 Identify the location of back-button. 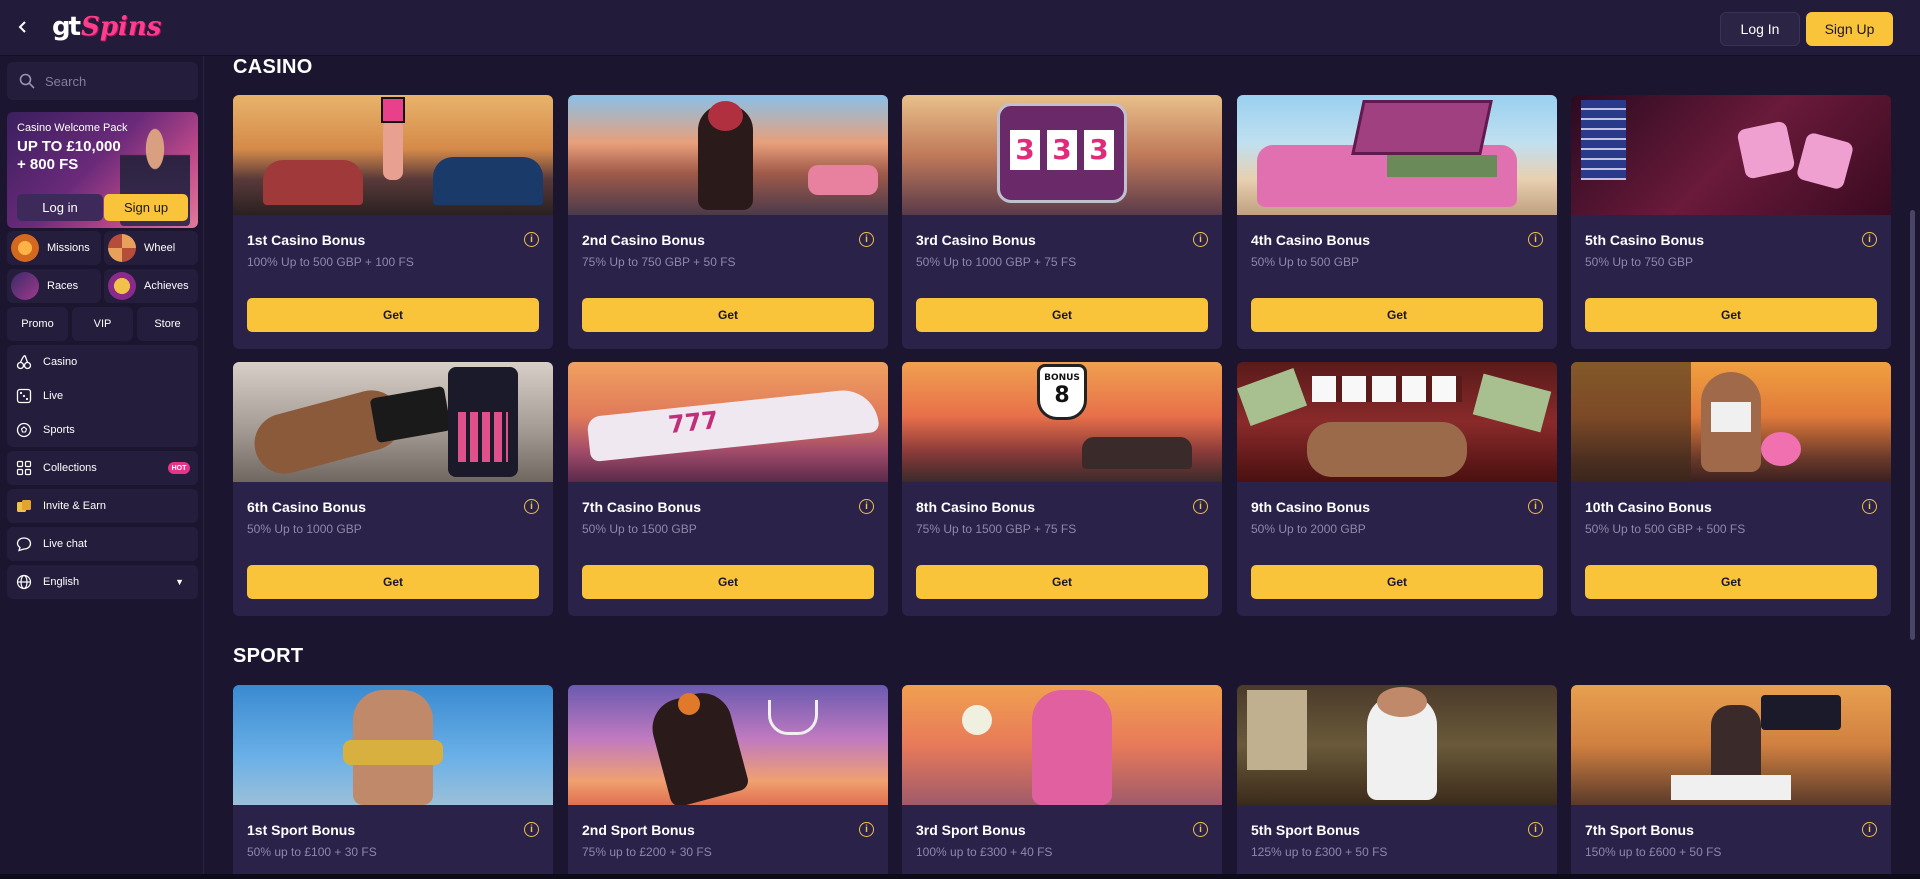
(23, 27).